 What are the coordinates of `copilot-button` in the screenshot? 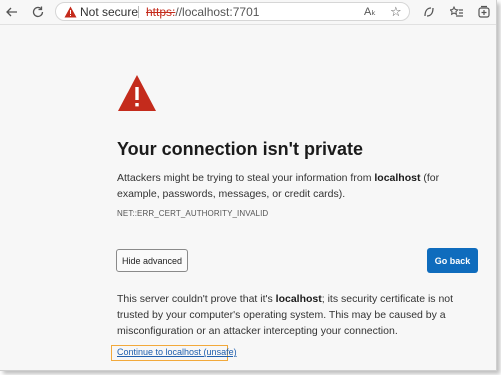 It's located at (429, 12).